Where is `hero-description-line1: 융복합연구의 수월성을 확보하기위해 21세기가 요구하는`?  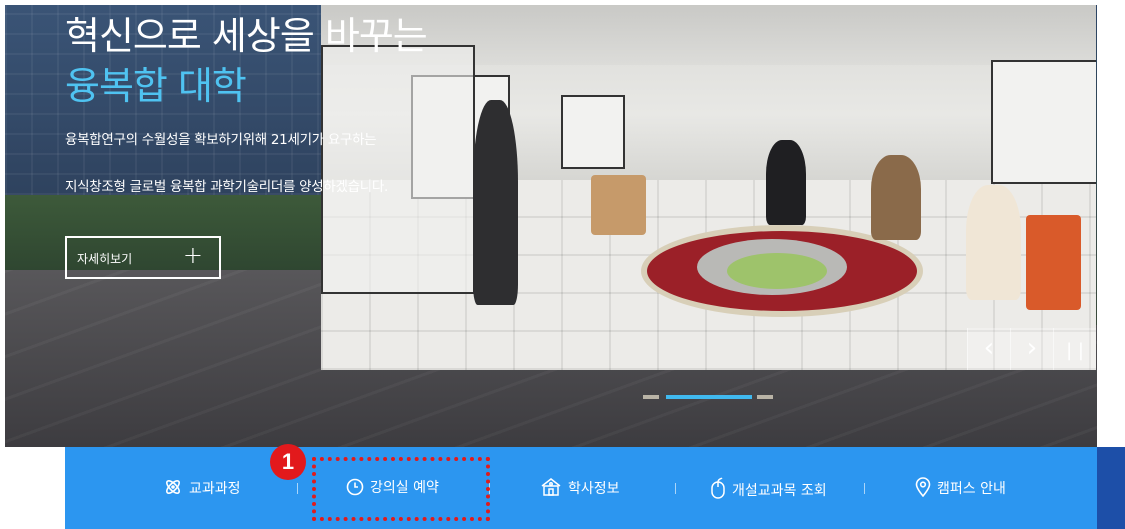
hero-description-line1: 융복합연구의 수월성을 확보하기위해 21세기가 요구하는 is located at coordinates (221, 140).